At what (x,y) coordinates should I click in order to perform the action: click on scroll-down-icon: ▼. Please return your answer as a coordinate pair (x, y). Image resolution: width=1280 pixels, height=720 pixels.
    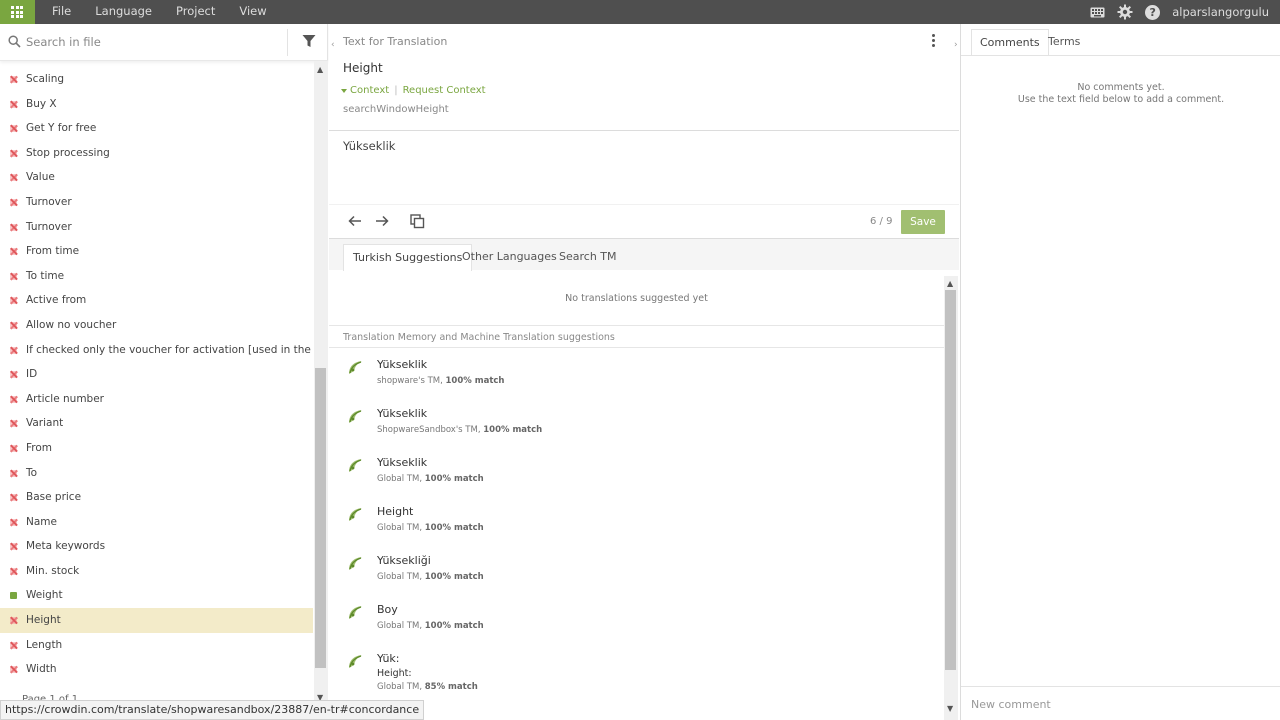
    Looking at the image, I should click on (950, 708).